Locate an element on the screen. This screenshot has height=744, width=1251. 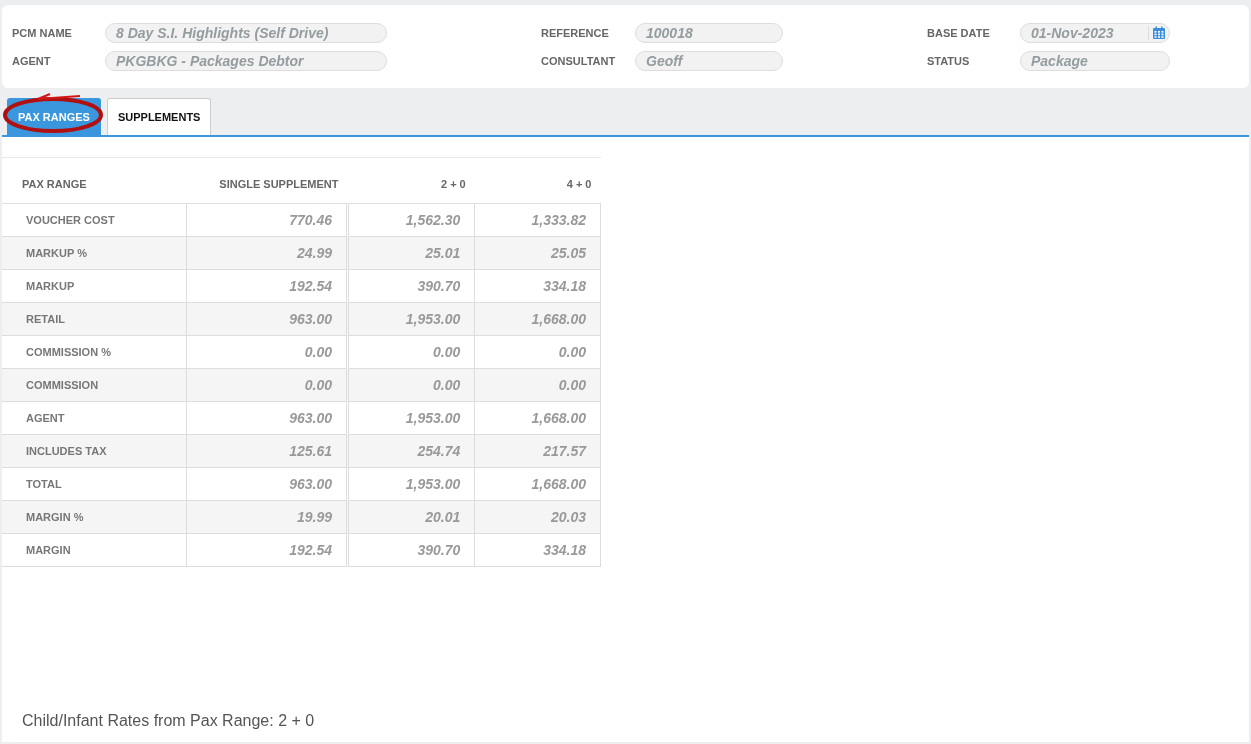
text-field: PKGBKG - Packages Debtor is located at coordinates (246, 61).